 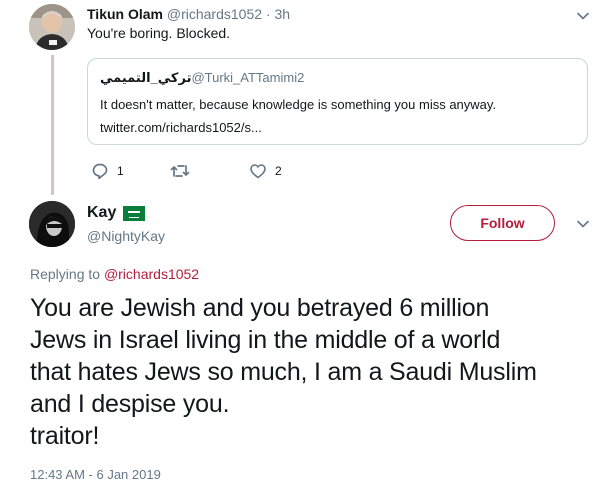 What do you see at coordinates (65, 274) in the screenshot?
I see `replying-prefix: Replying to` at bounding box center [65, 274].